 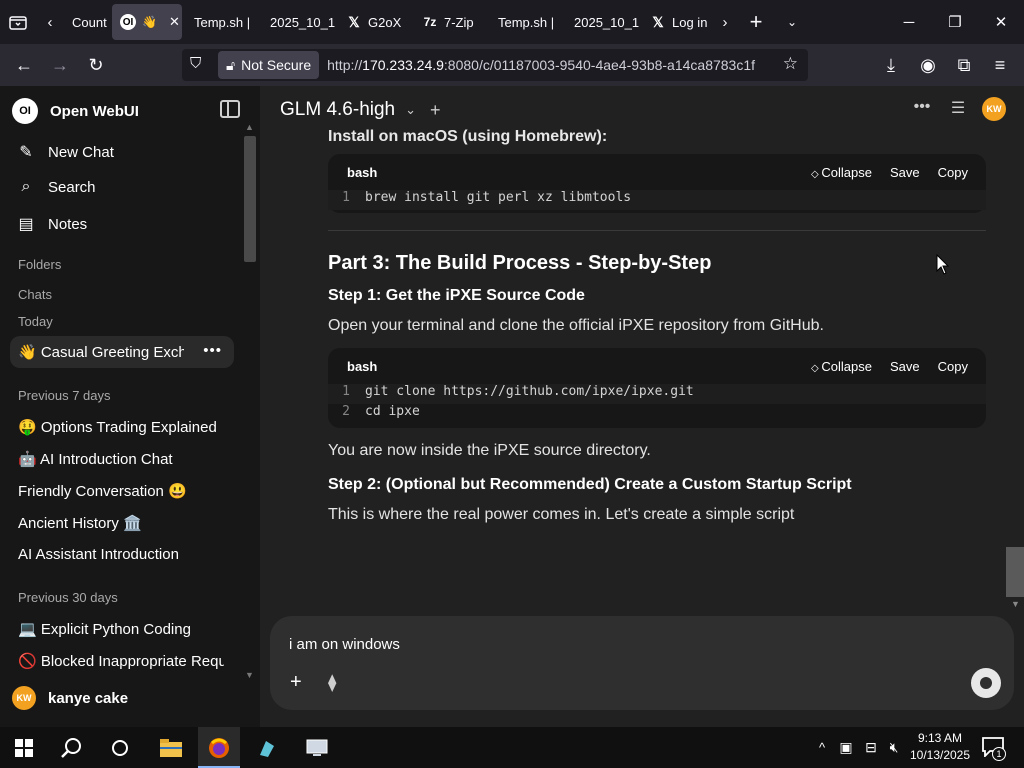 What do you see at coordinates (296, 682) in the screenshot?
I see `attach-plus-icon: +` at bounding box center [296, 682].